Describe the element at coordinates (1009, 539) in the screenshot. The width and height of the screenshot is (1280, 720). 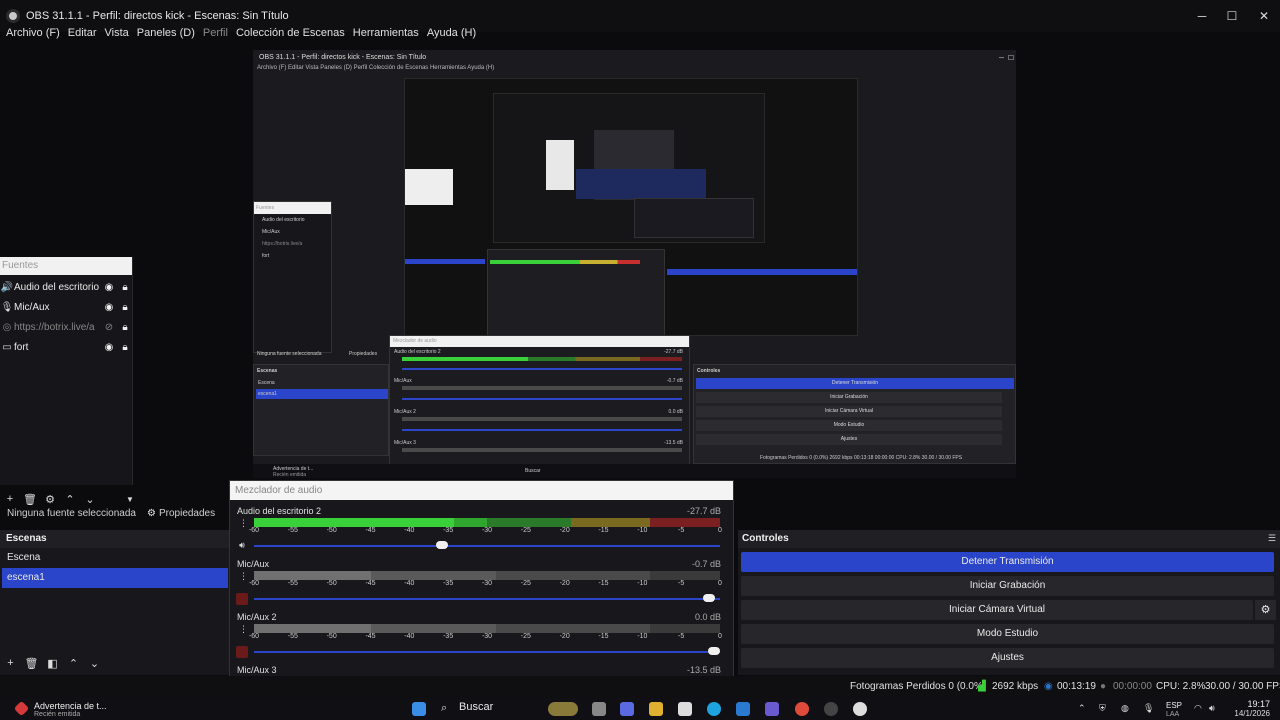
I see `controls-header: Controles` at that location.